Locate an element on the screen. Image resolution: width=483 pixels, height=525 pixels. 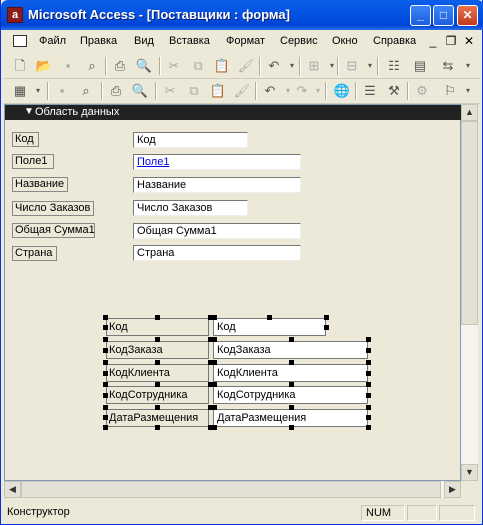
selected-label-kod: Код is located at coordinates (157, 327).